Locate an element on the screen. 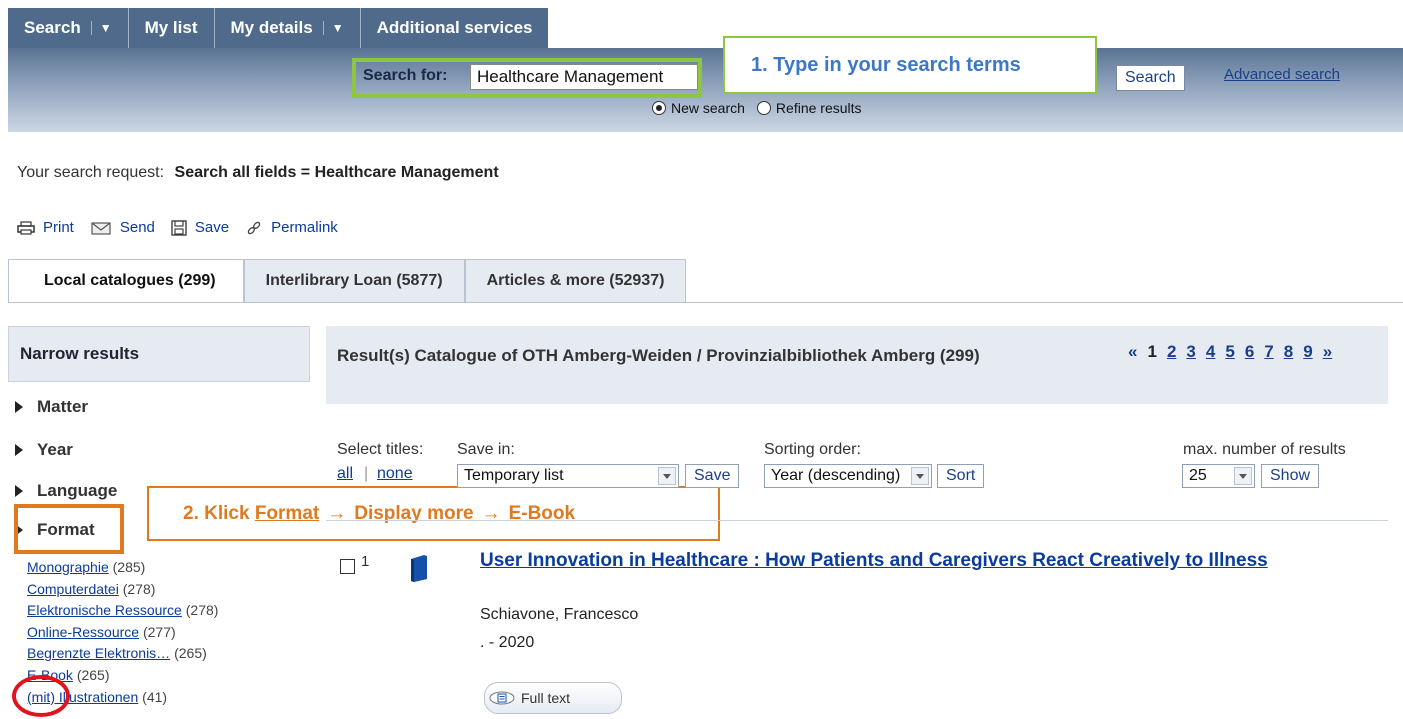  sorting-order-label: Sorting order: is located at coordinates (812, 449).